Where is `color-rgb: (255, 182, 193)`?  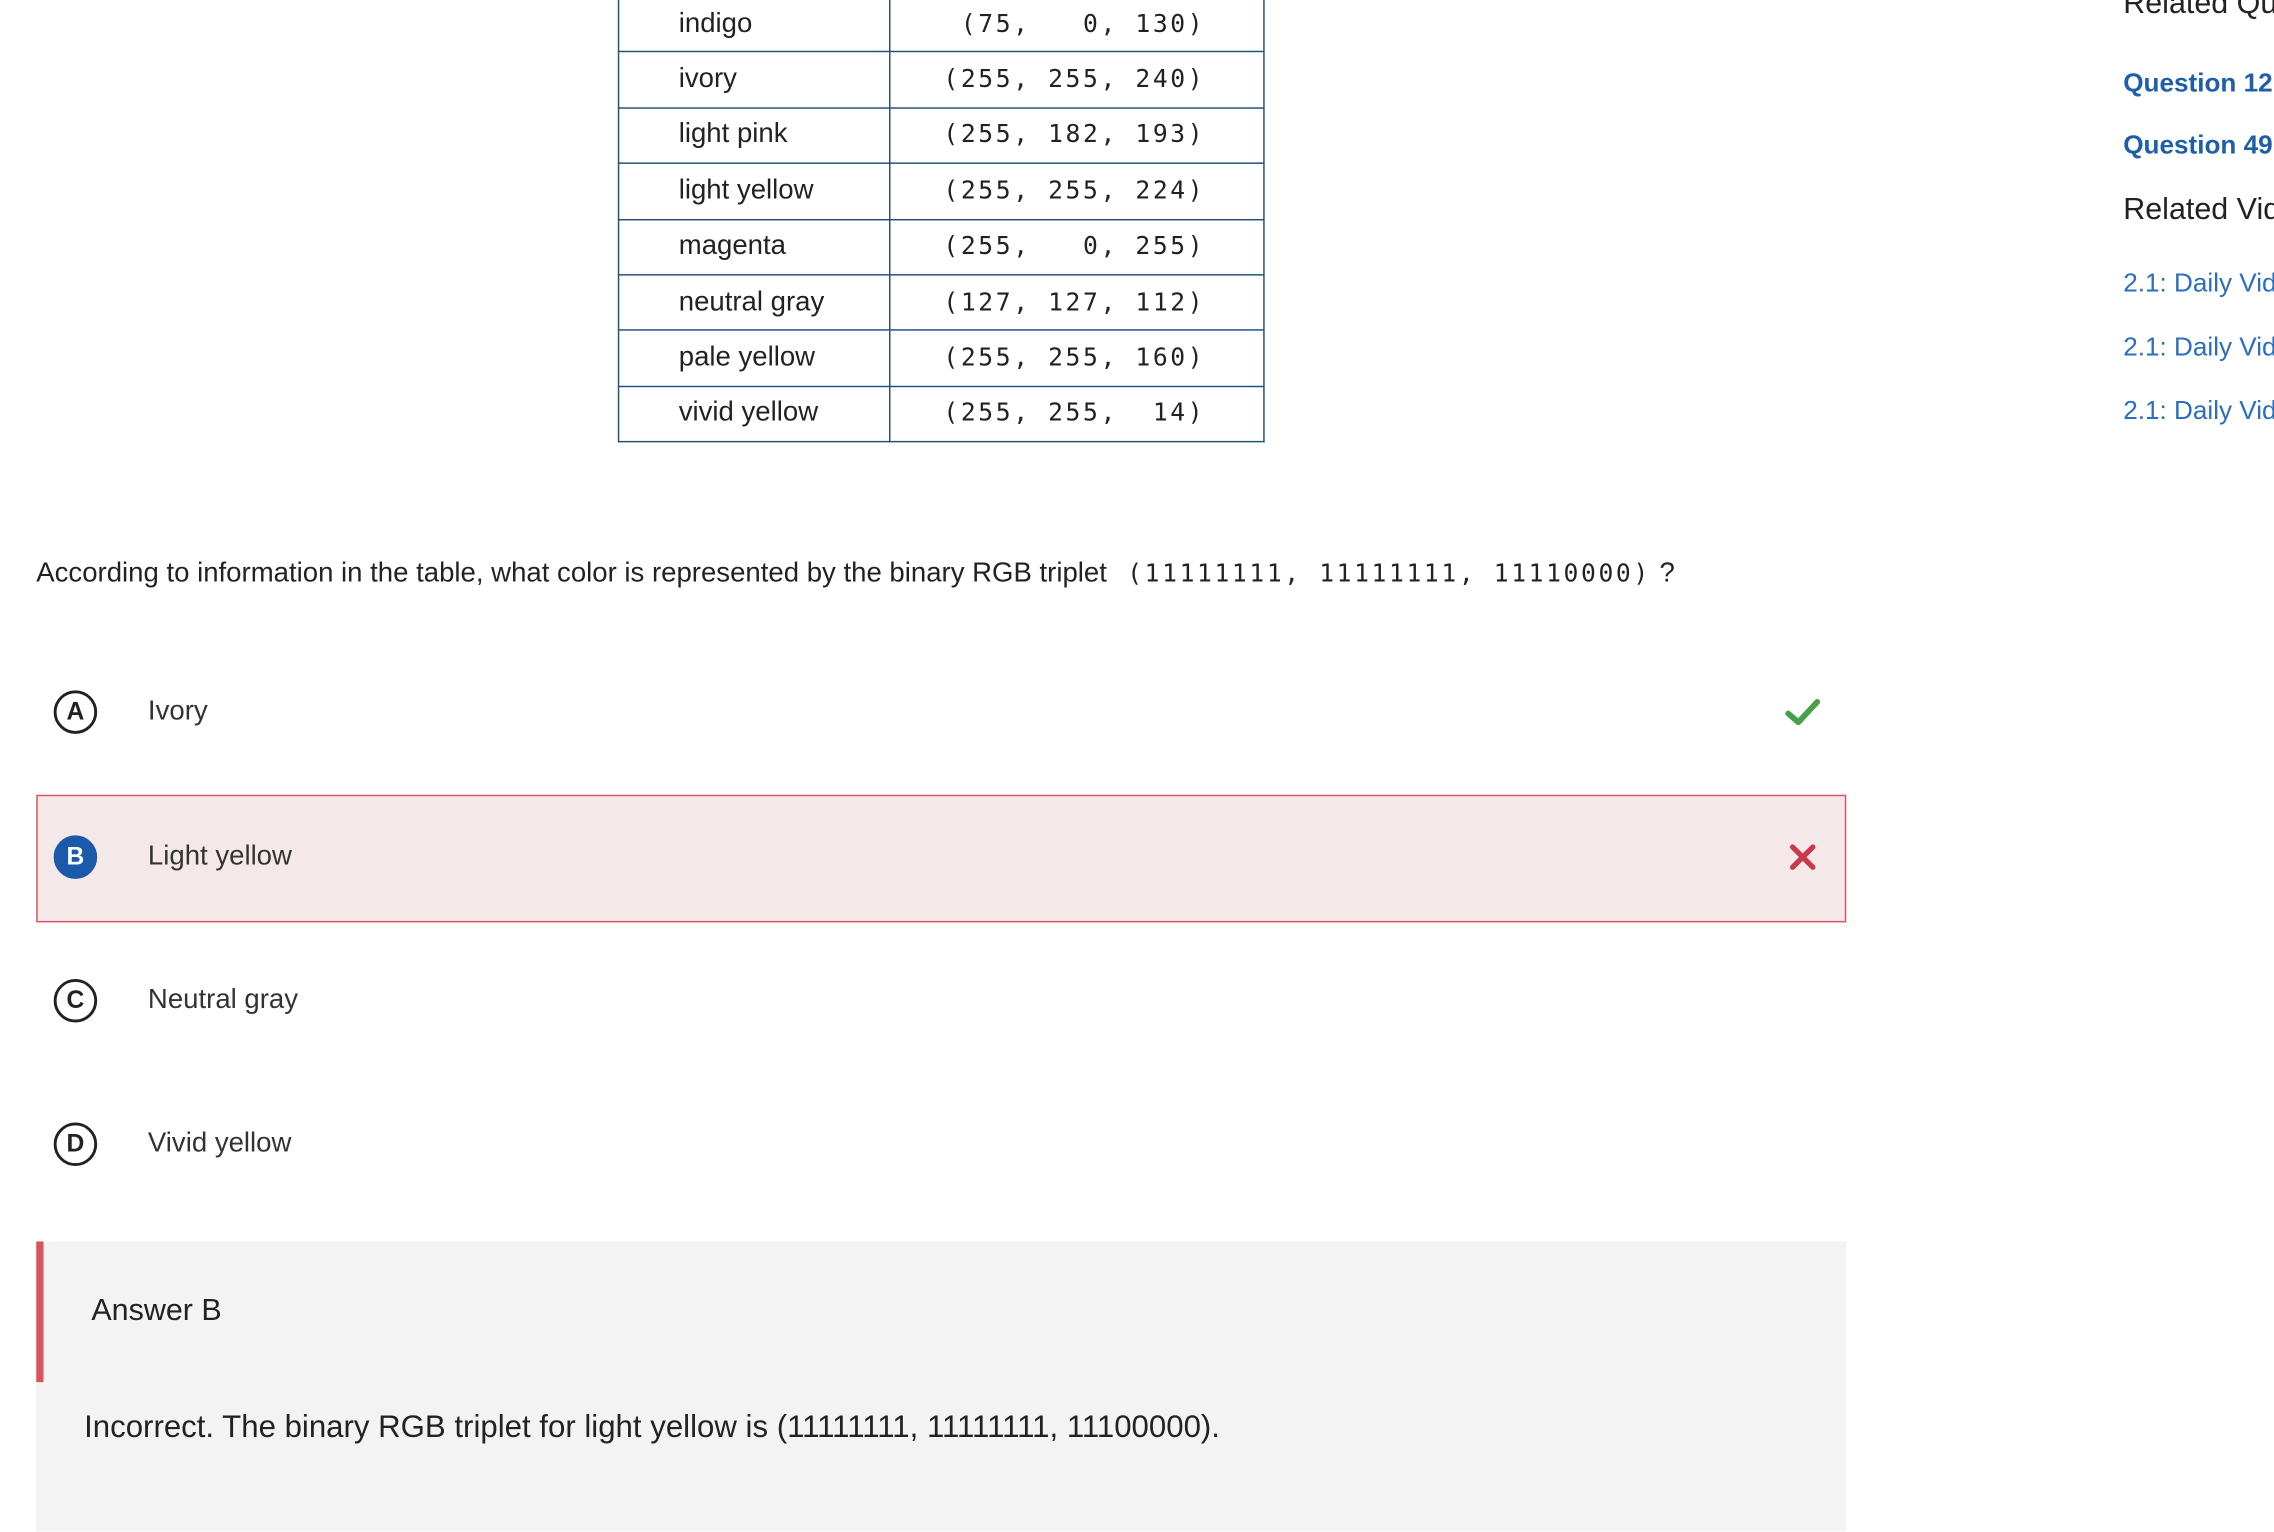
color-rgb: (255, 182, 193) is located at coordinates (1077, 135).